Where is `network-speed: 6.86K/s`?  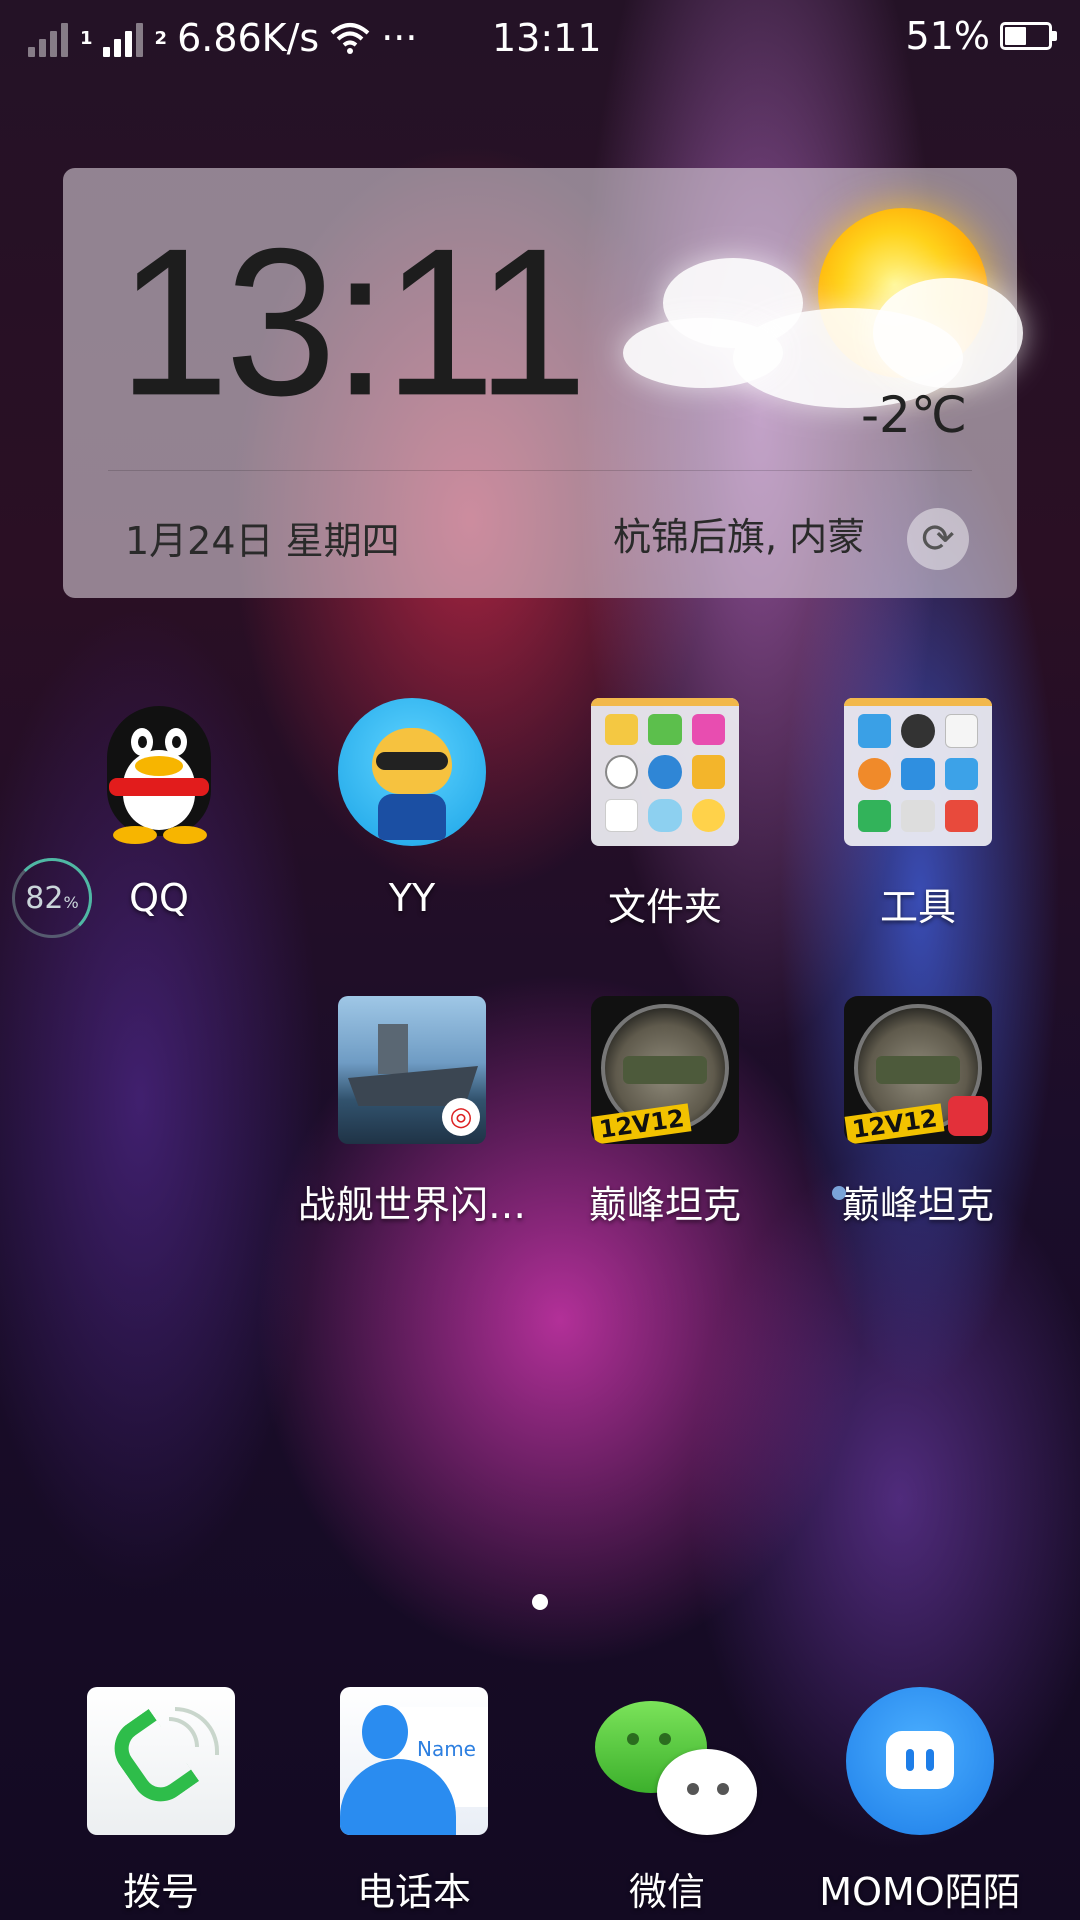
network-speed: 6.86K/s is located at coordinates (248, 38).